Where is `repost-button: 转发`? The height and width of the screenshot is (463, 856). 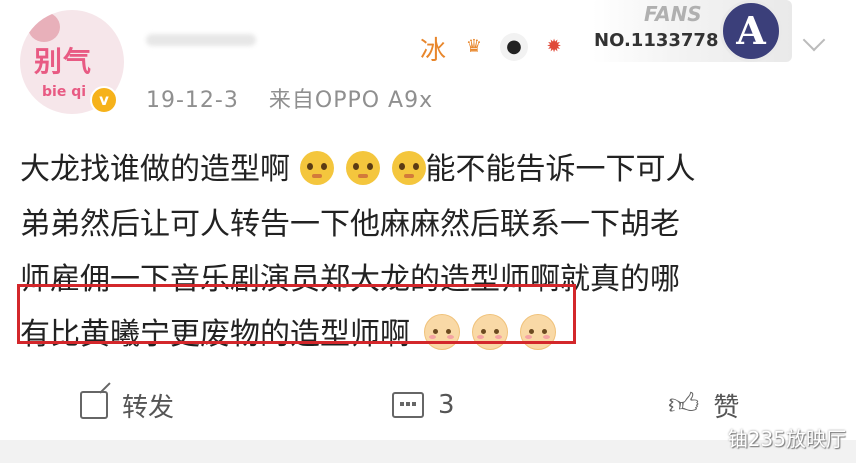 repost-button: 转发 is located at coordinates (127, 405).